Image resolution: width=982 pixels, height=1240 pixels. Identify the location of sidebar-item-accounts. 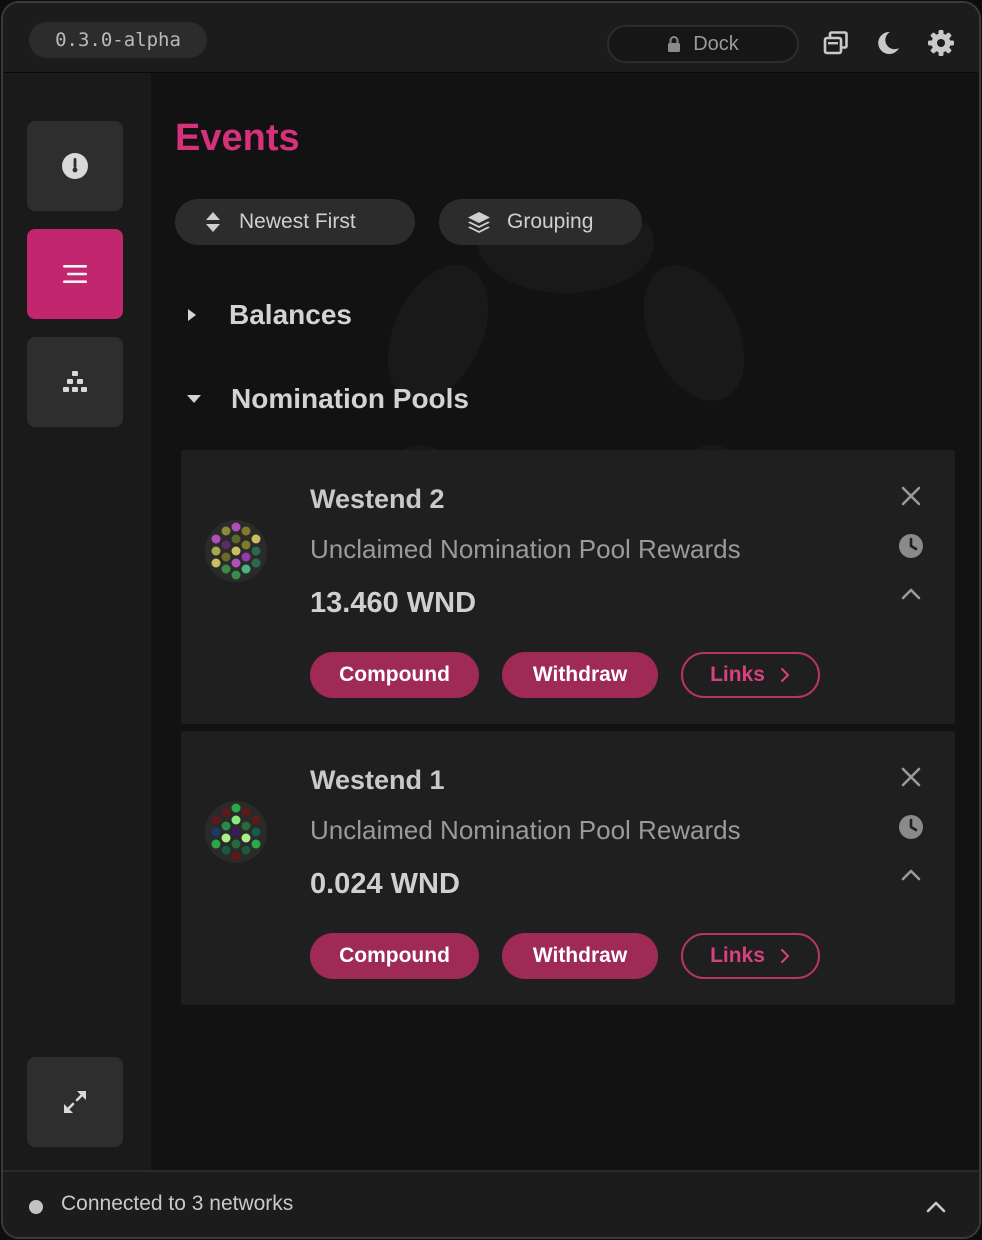
(75, 382).